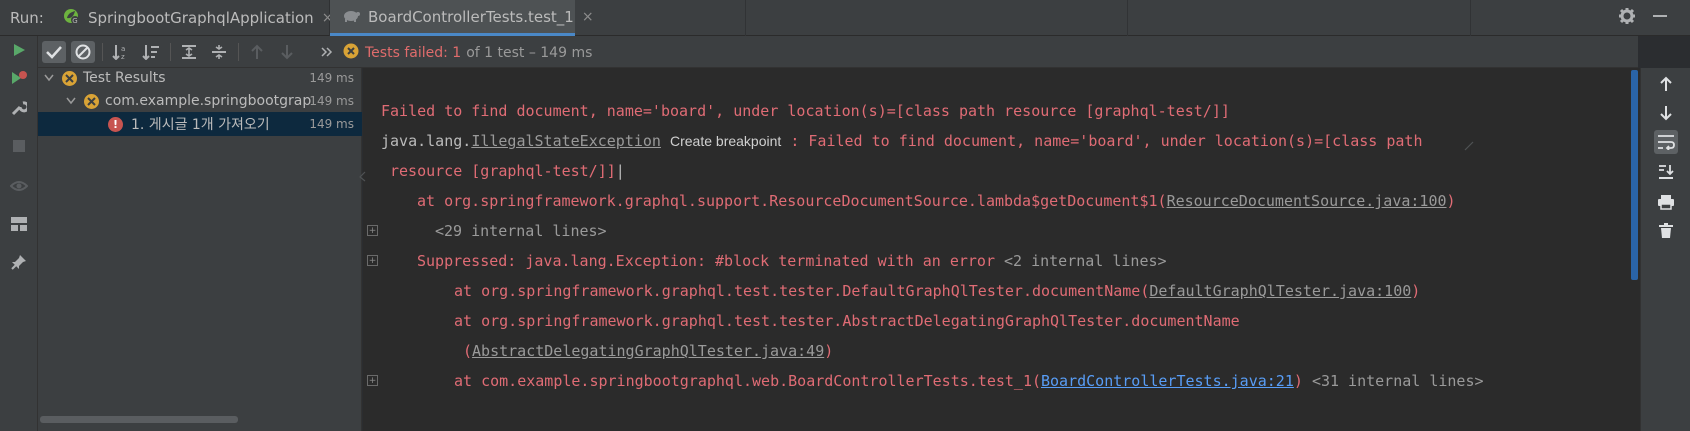 This screenshot has height=431, width=1690. I want to click on tree-item-test-results: Test Results 149 ms, so click(200, 78).